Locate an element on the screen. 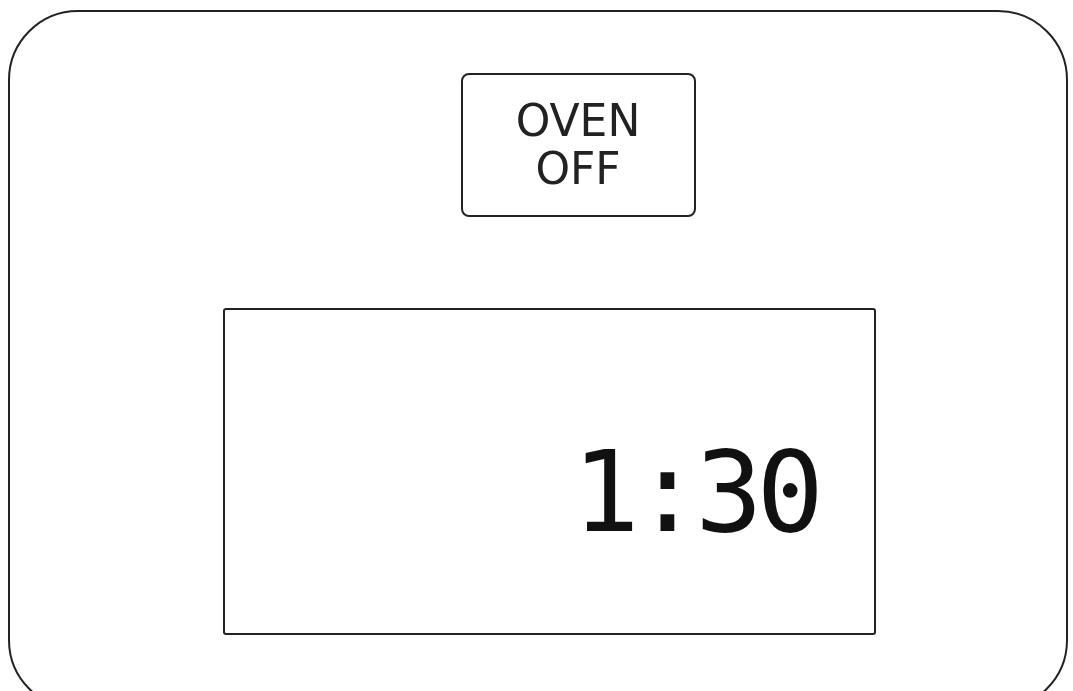 This screenshot has width=1073, height=691. time-readout: 1:30 is located at coordinates (695, 492).